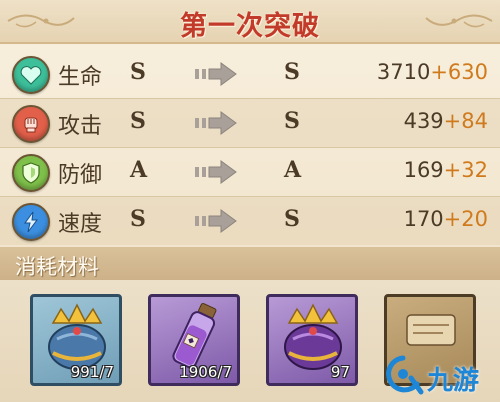 The width and height of the screenshot is (500, 402). Describe the element at coordinates (31, 222) in the screenshot. I see `lightning-icon` at that location.